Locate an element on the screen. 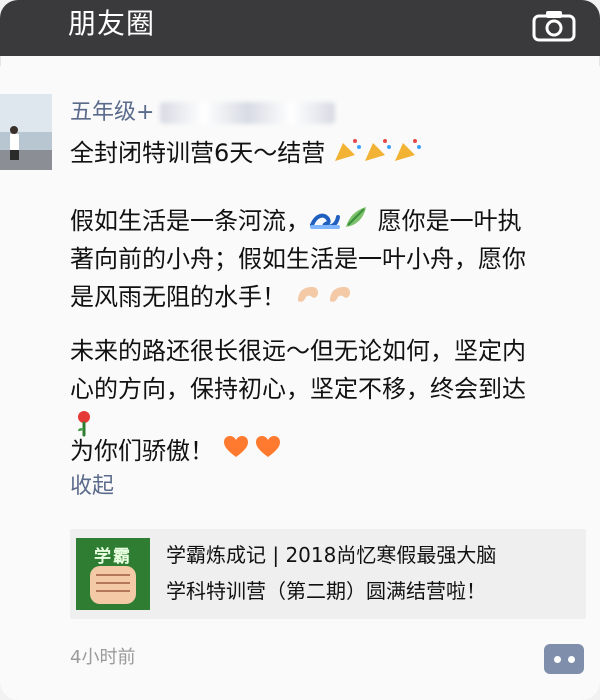 This screenshot has height=700, width=600. paragraph-1-line-1: 假如生活是一条河流， 愿你是一叶执 is located at coordinates (327, 222).